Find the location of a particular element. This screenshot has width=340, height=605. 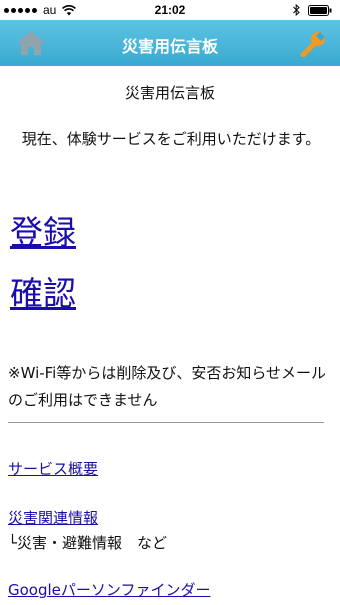

google-person-finder-link: Googleパーソンファインダー is located at coordinates (109, 589).